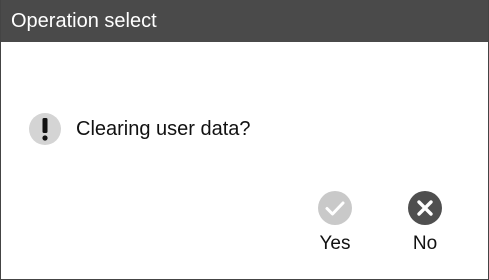 Image resolution: width=489 pixels, height=280 pixels. Describe the element at coordinates (425, 208) in the screenshot. I see `close-icon` at that location.